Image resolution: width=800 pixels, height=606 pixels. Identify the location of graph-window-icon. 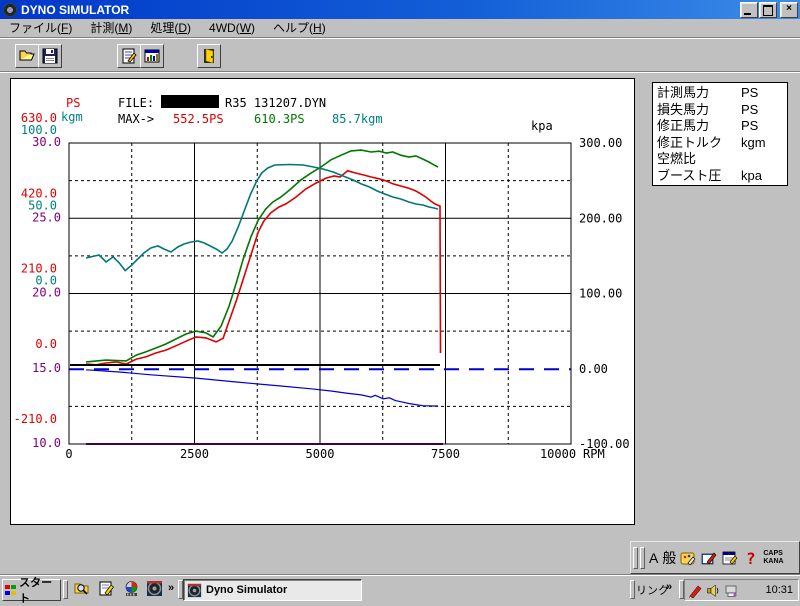
(152, 56).